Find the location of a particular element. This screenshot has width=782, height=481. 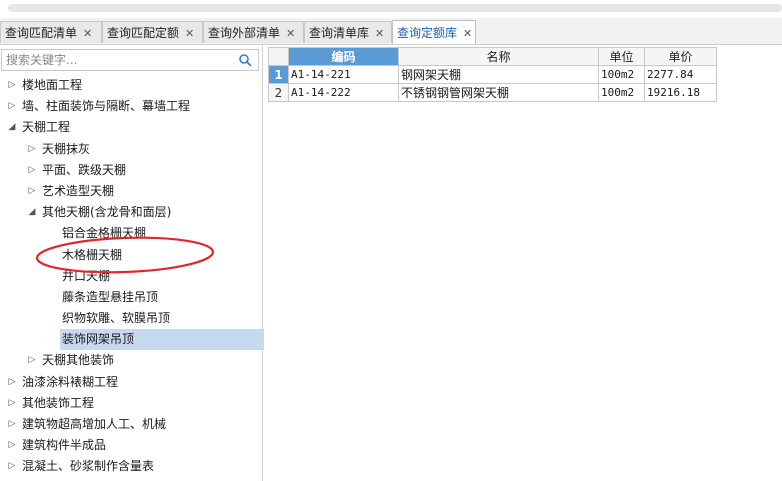

table-row: 2 A1-14-222 不锈钢钢管网架天棚 100m2 19216.18 is located at coordinates (492, 92).